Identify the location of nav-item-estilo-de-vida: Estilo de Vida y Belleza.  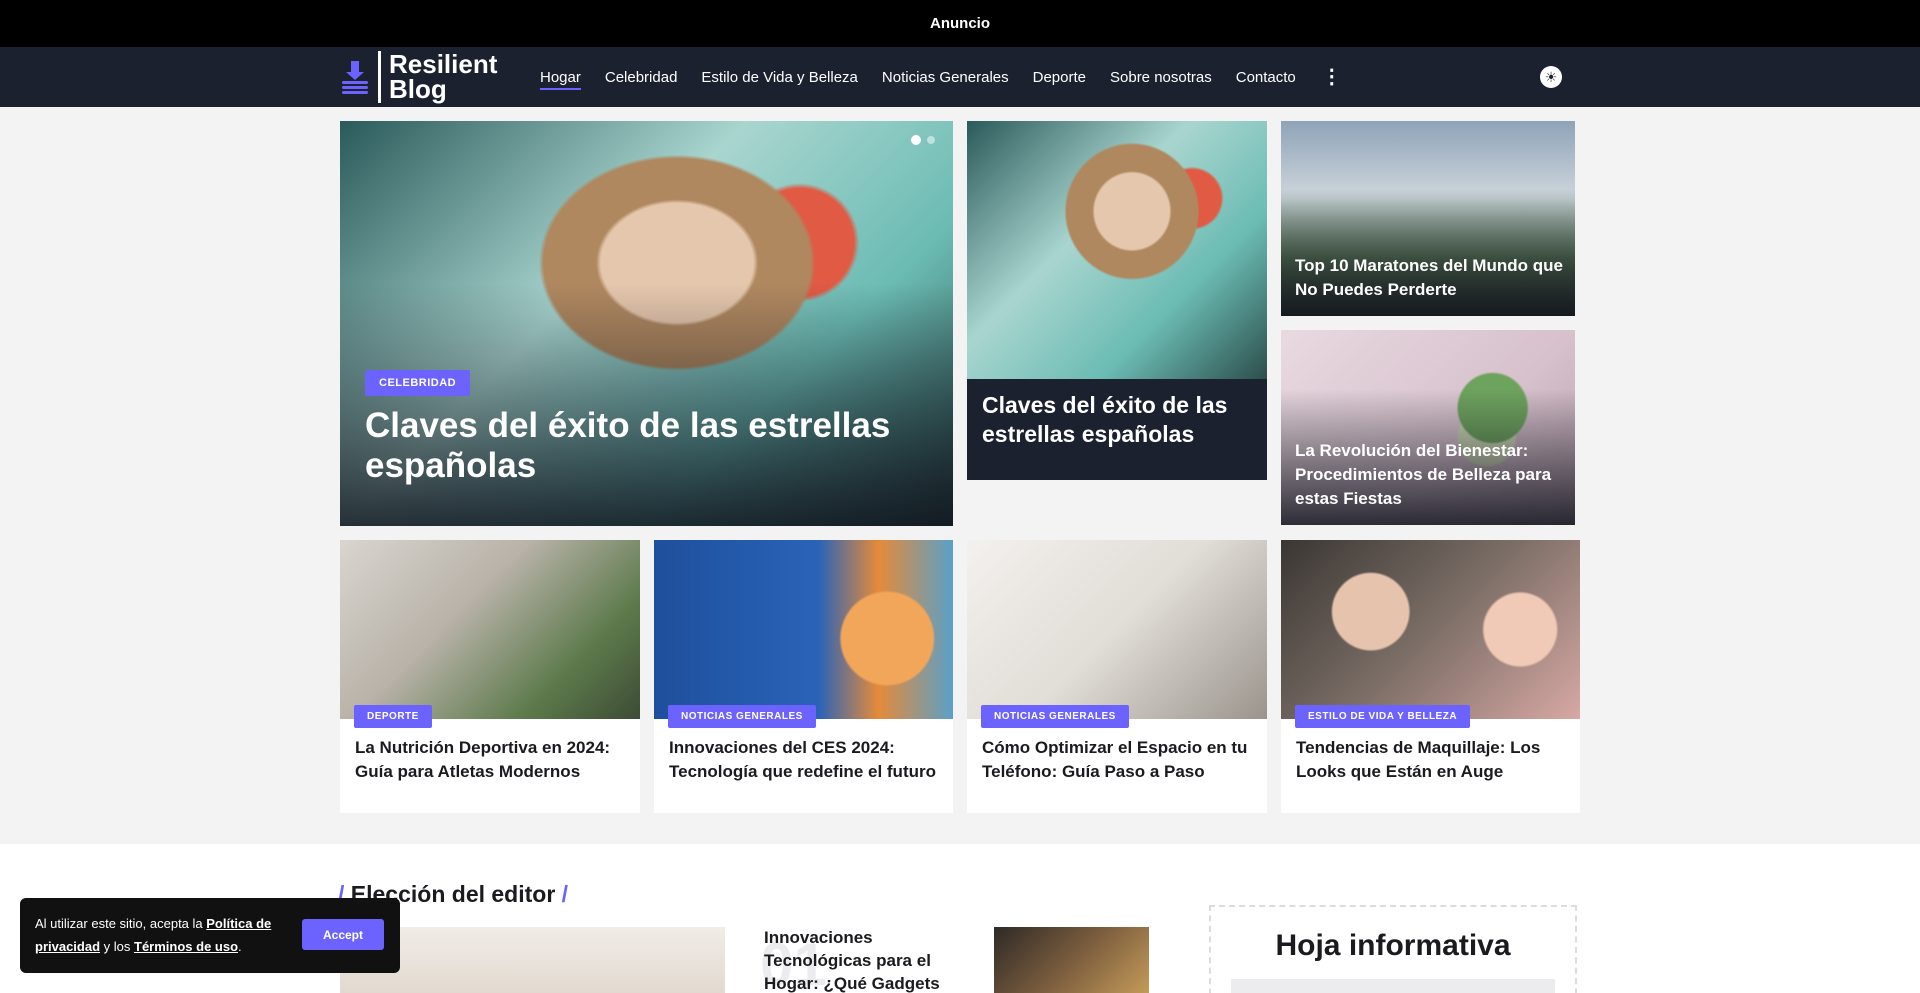
(779, 77).